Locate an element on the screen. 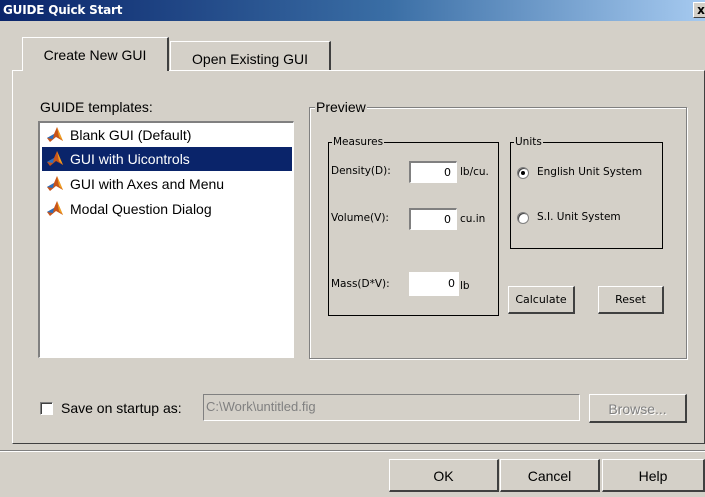 This screenshot has width=705, height=497. help-button: Help is located at coordinates (653, 475).